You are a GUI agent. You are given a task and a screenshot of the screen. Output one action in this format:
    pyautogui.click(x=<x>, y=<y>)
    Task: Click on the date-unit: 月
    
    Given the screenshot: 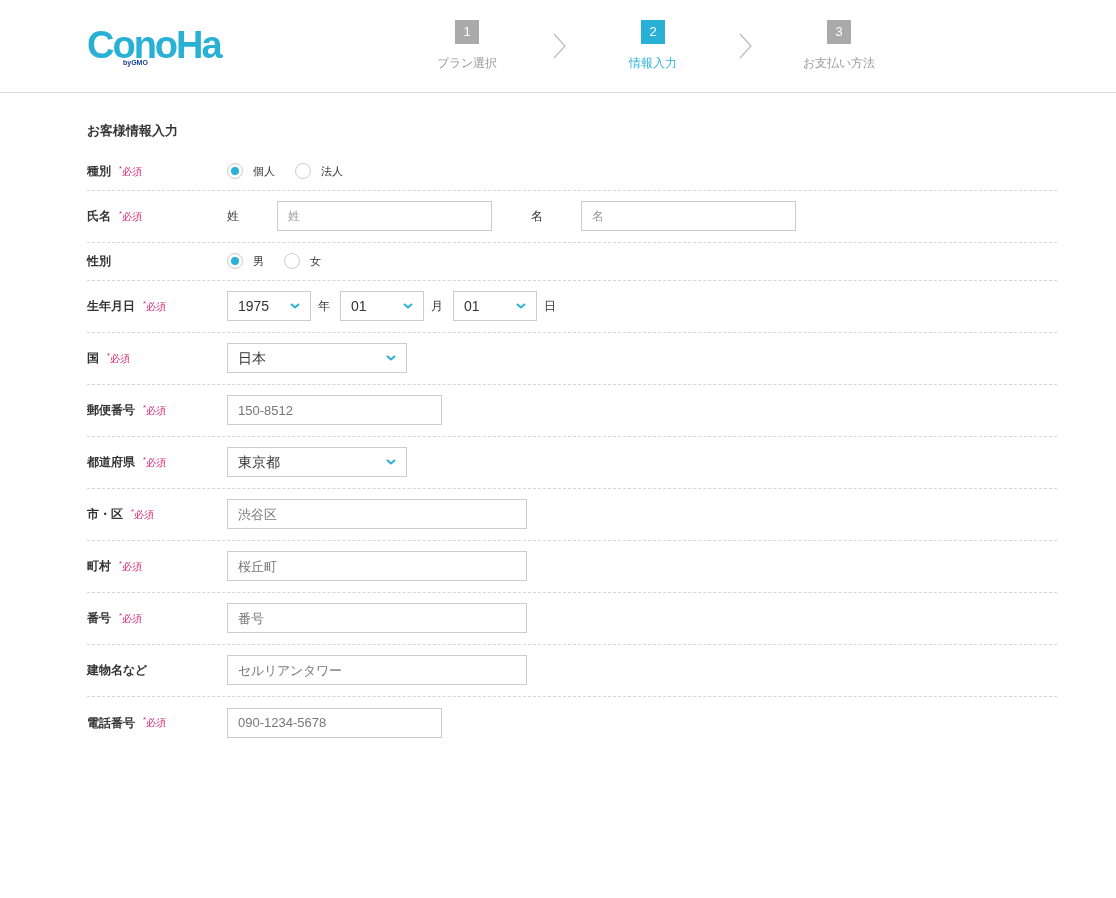 What is the action you would take?
    pyautogui.click(x=437, y=306)
    